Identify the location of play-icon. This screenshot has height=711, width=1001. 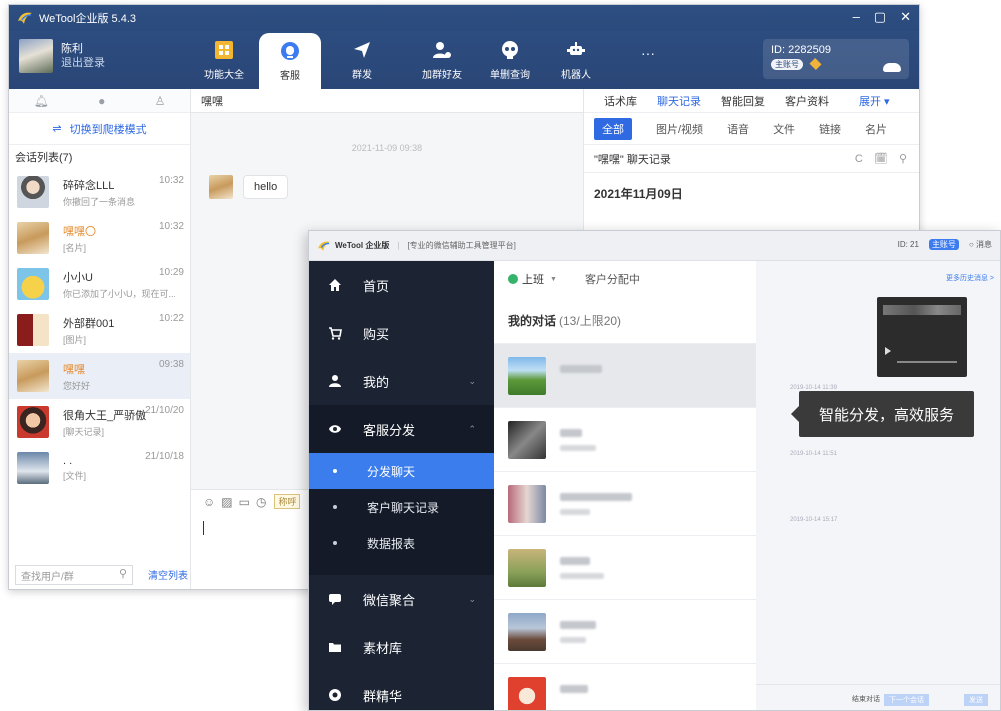
(888, 351).